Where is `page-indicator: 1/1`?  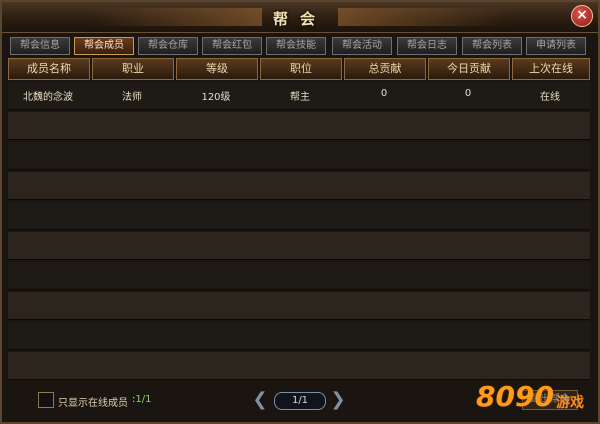
page-indicator: 1/1 is located at coordinates (300, 401).